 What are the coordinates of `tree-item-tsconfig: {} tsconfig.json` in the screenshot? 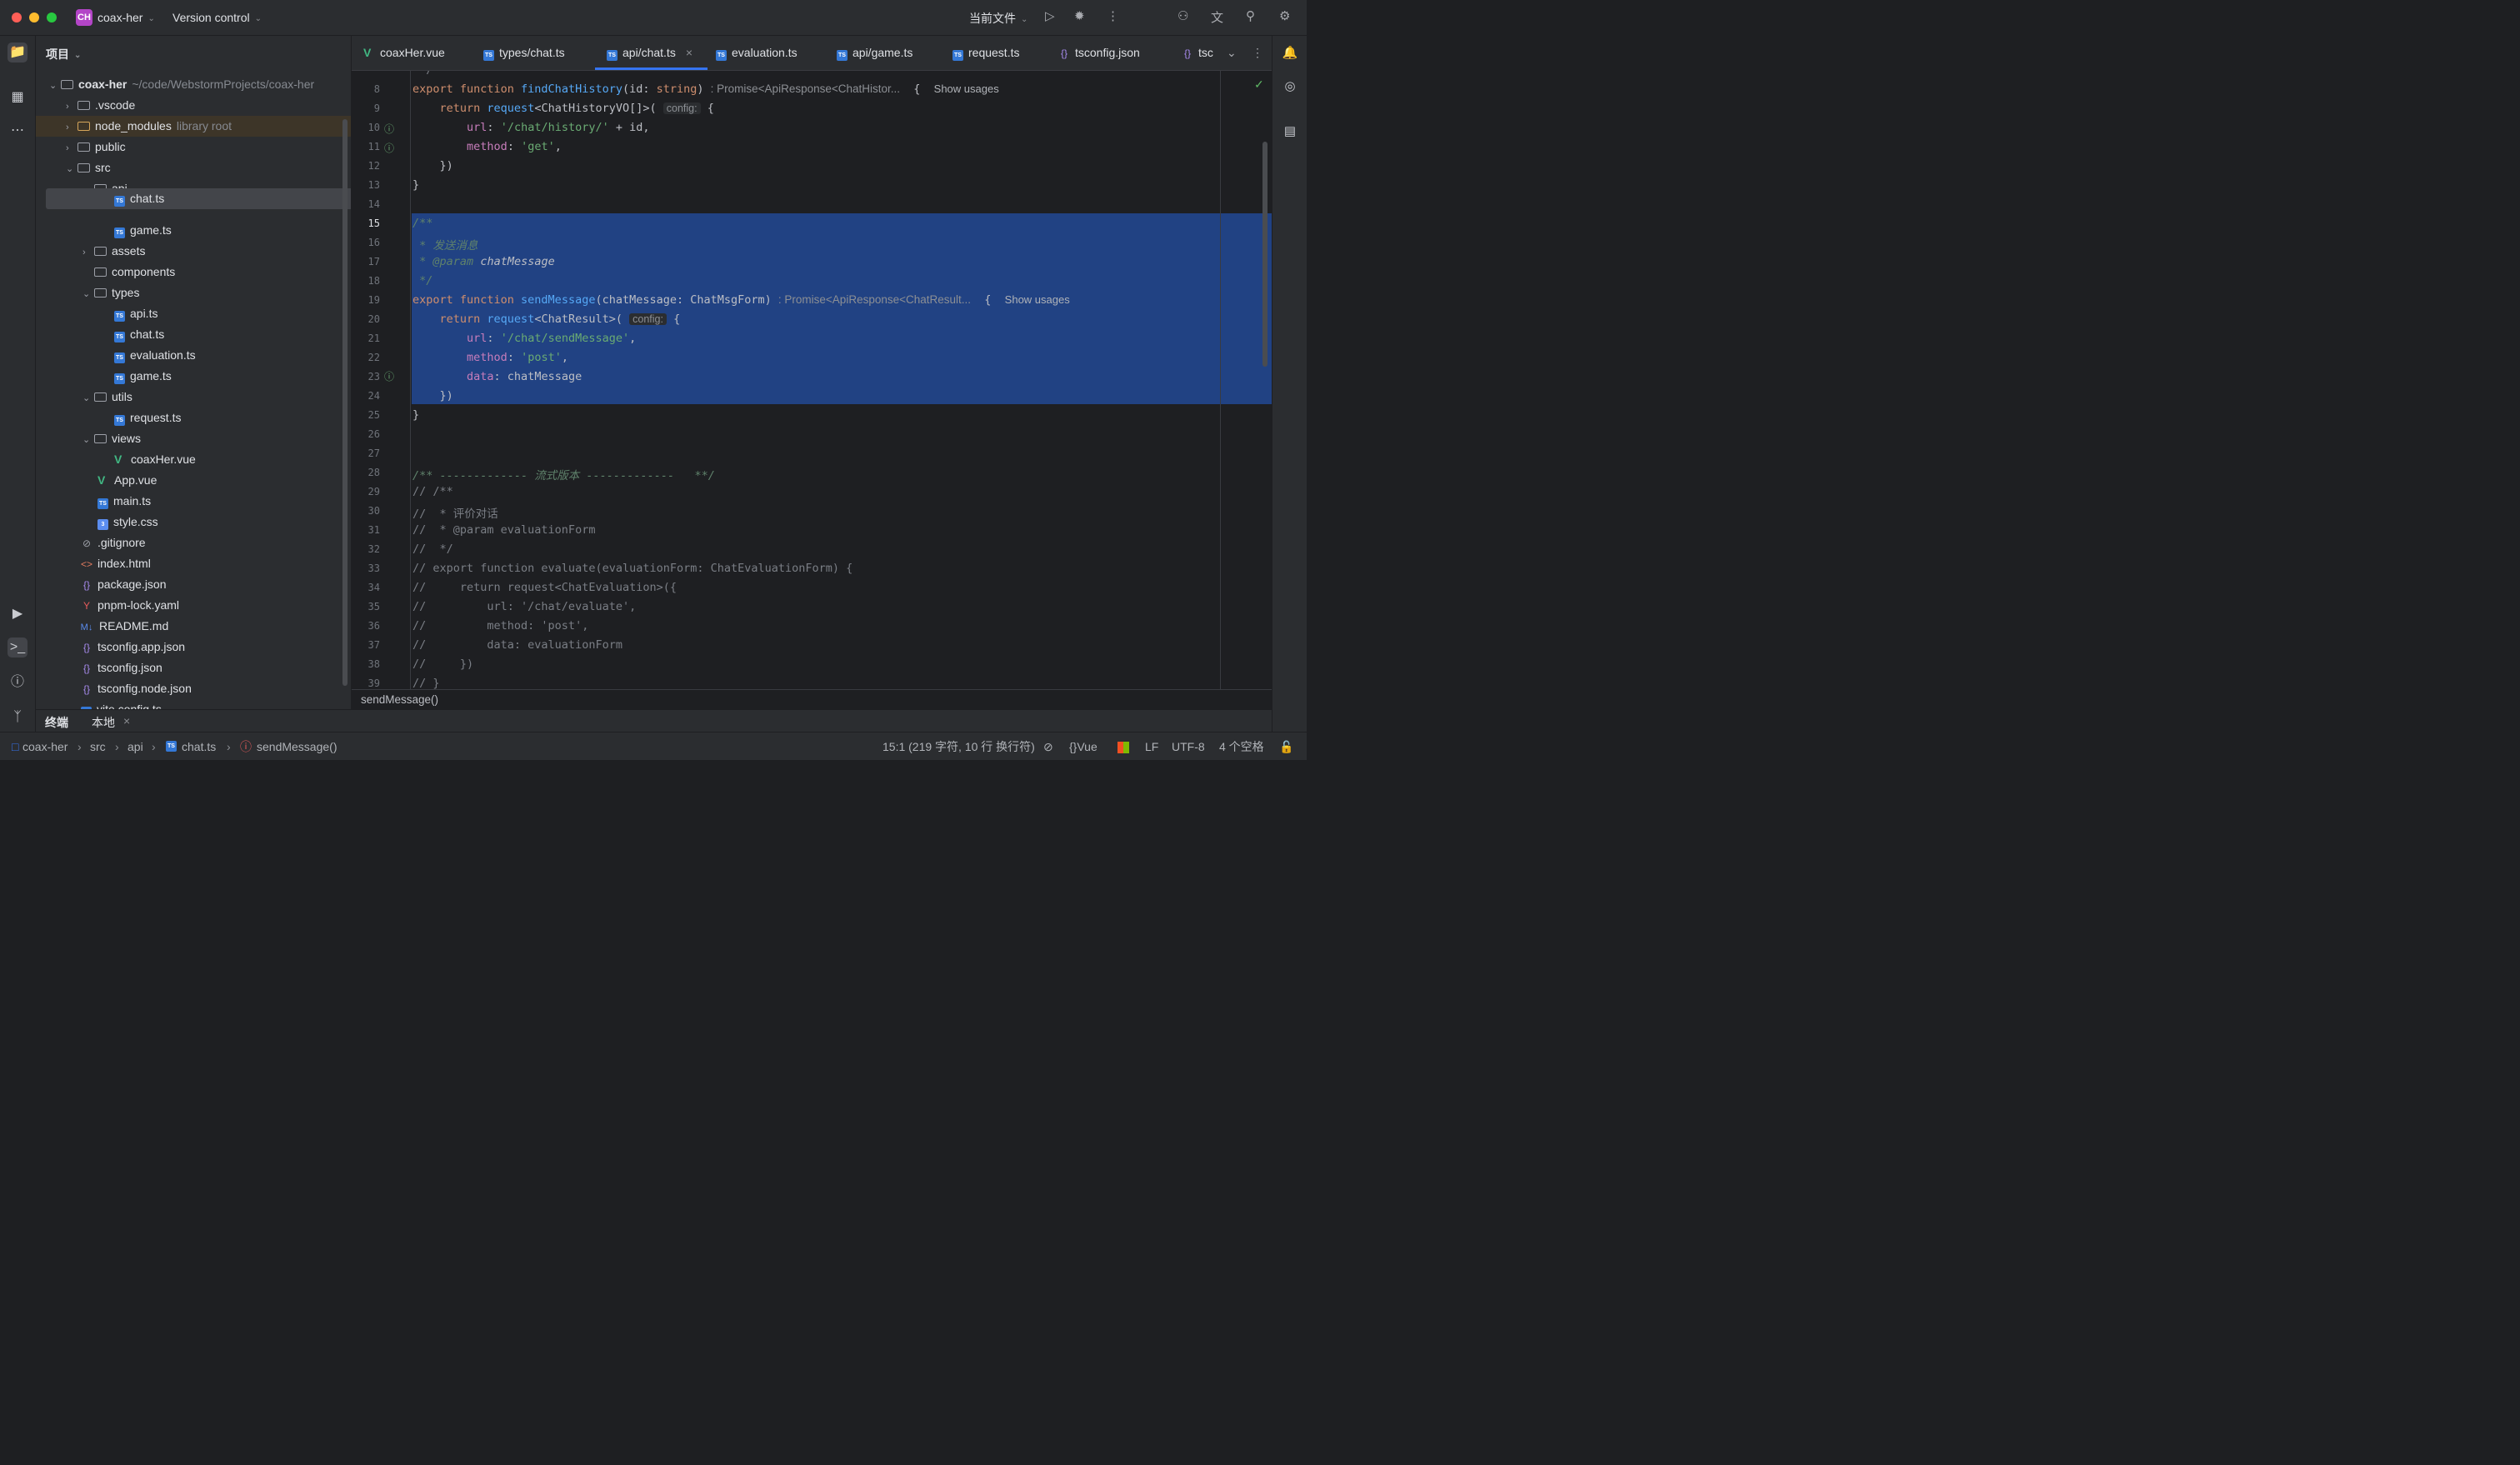 It's located at (193, 668).